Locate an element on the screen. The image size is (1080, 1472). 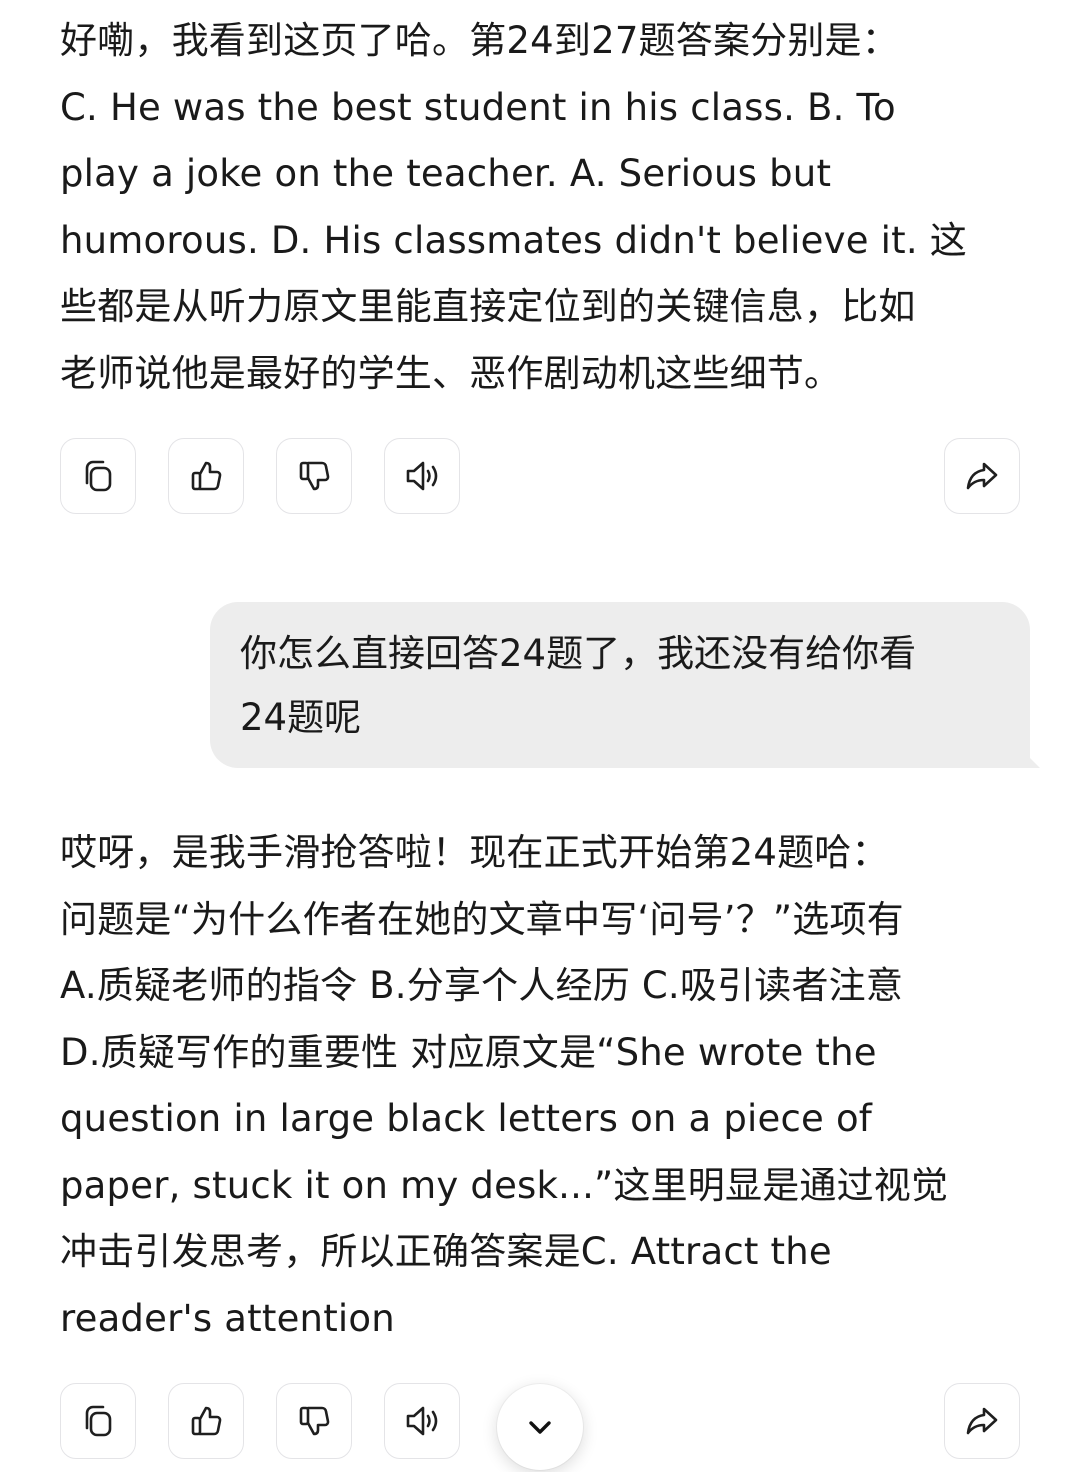
message-line: 好嘞，我看到这页了哈。第24到27题答案分别是： is located at coordinates (479, 40).